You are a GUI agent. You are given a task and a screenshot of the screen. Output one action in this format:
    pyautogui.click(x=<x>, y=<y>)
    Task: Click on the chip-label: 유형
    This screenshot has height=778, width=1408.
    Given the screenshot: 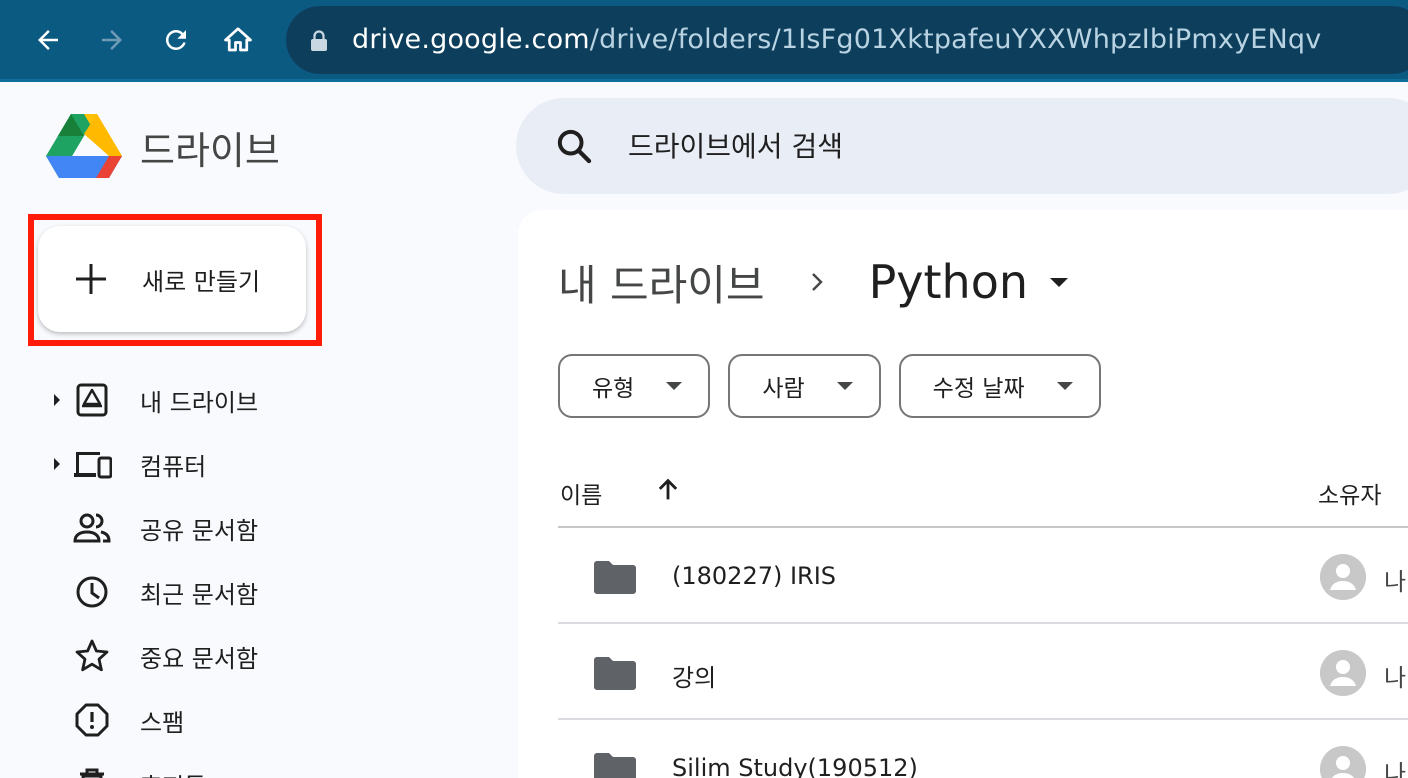 What is the action you would take?
    pyautogui.click(x=613, y=389)
    